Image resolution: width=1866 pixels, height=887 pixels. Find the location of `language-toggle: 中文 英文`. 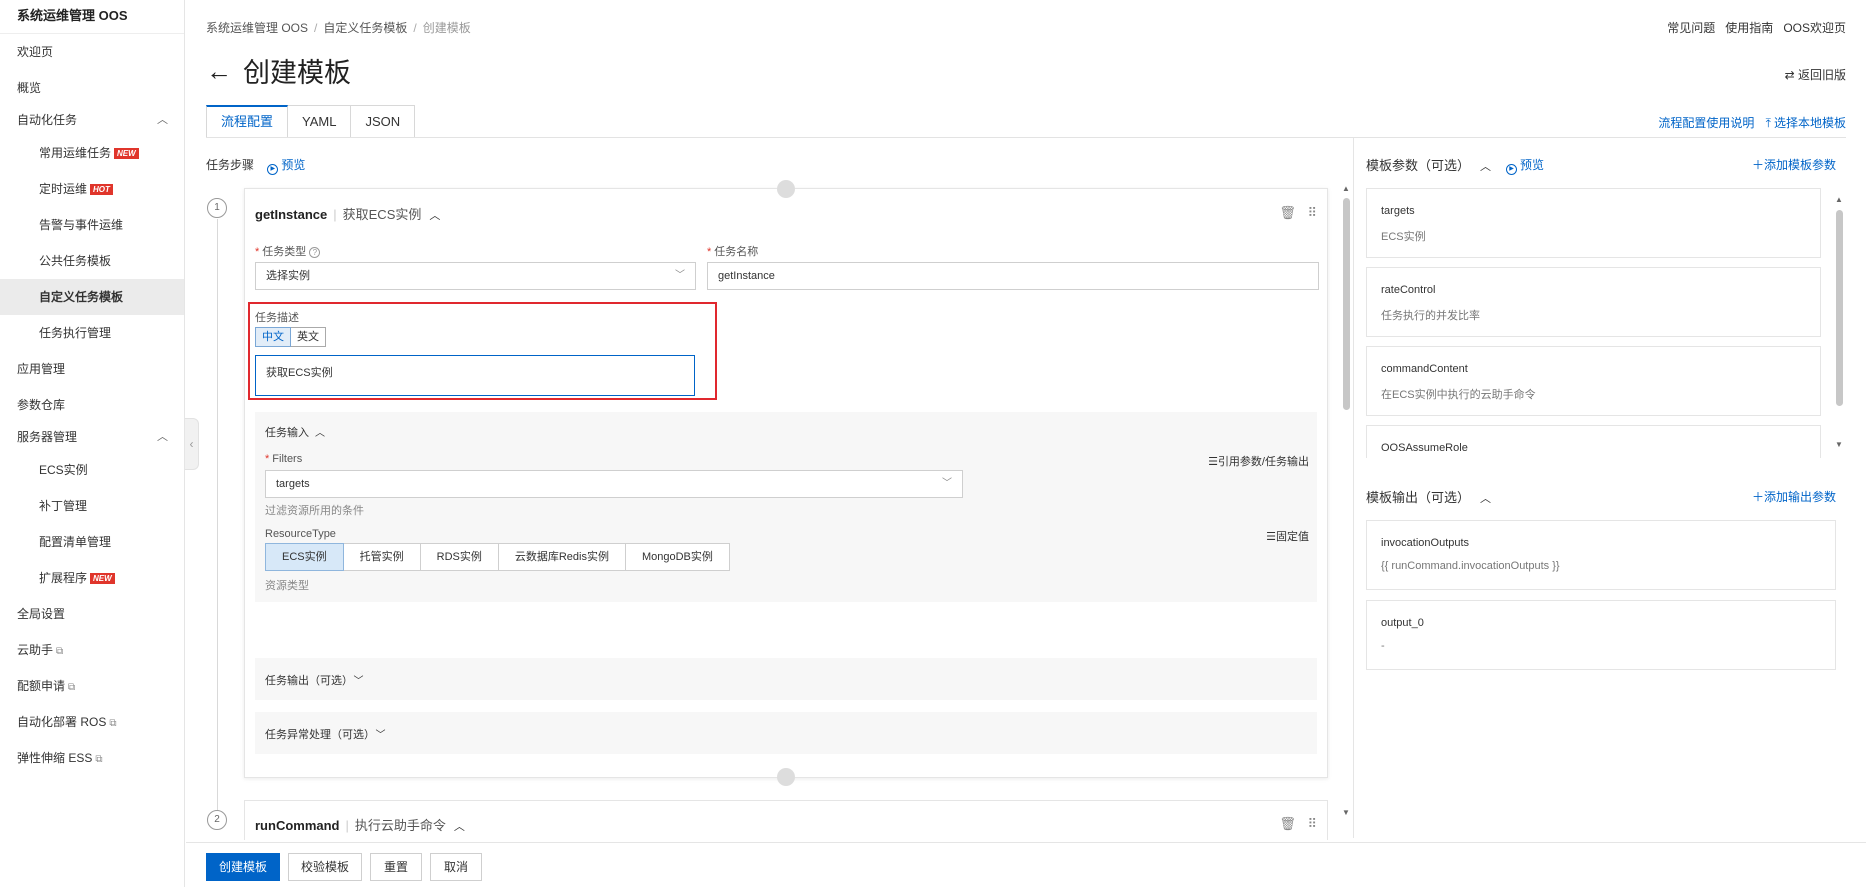

language-toggle: 中文 英文 is located at coordinates (290, 337).